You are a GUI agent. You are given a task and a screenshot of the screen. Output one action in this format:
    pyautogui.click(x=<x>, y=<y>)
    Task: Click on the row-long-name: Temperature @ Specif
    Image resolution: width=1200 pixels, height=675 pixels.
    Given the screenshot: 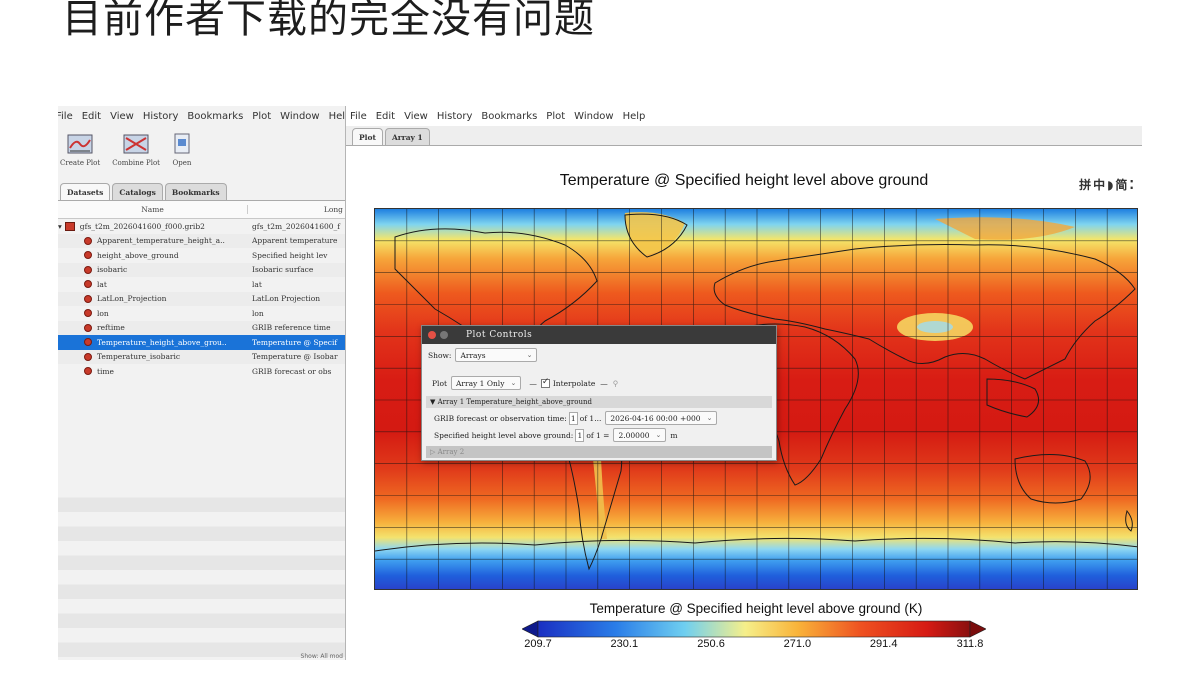 What is the action you would take?
    pyautogui.click(x=295, y=342)
    